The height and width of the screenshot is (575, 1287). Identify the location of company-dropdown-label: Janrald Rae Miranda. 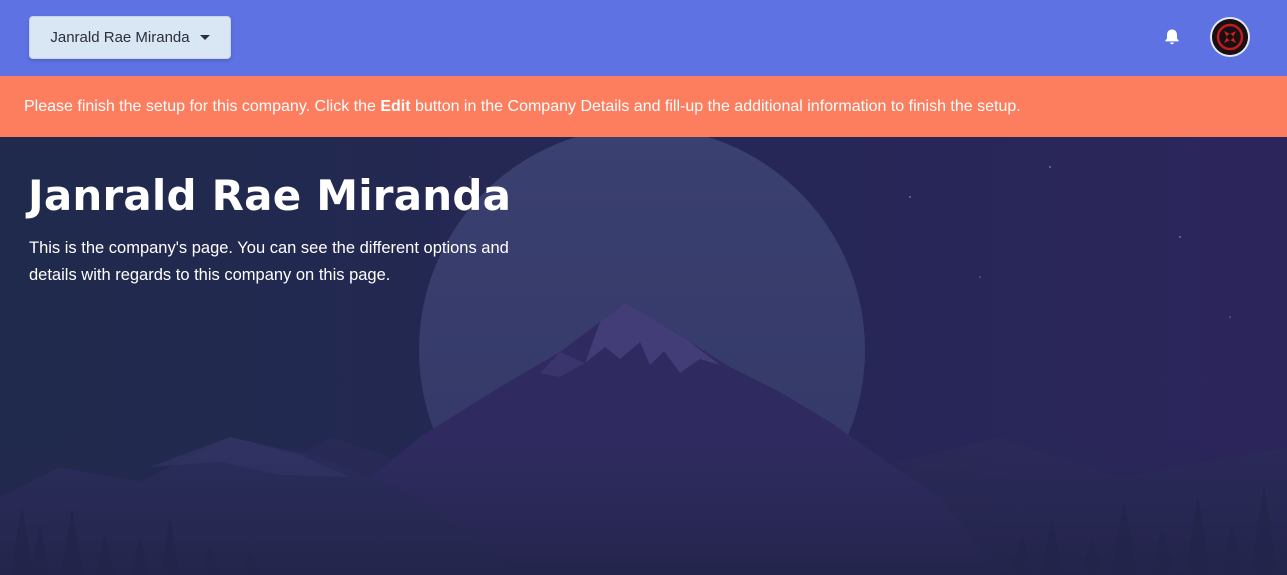
(120, 37).